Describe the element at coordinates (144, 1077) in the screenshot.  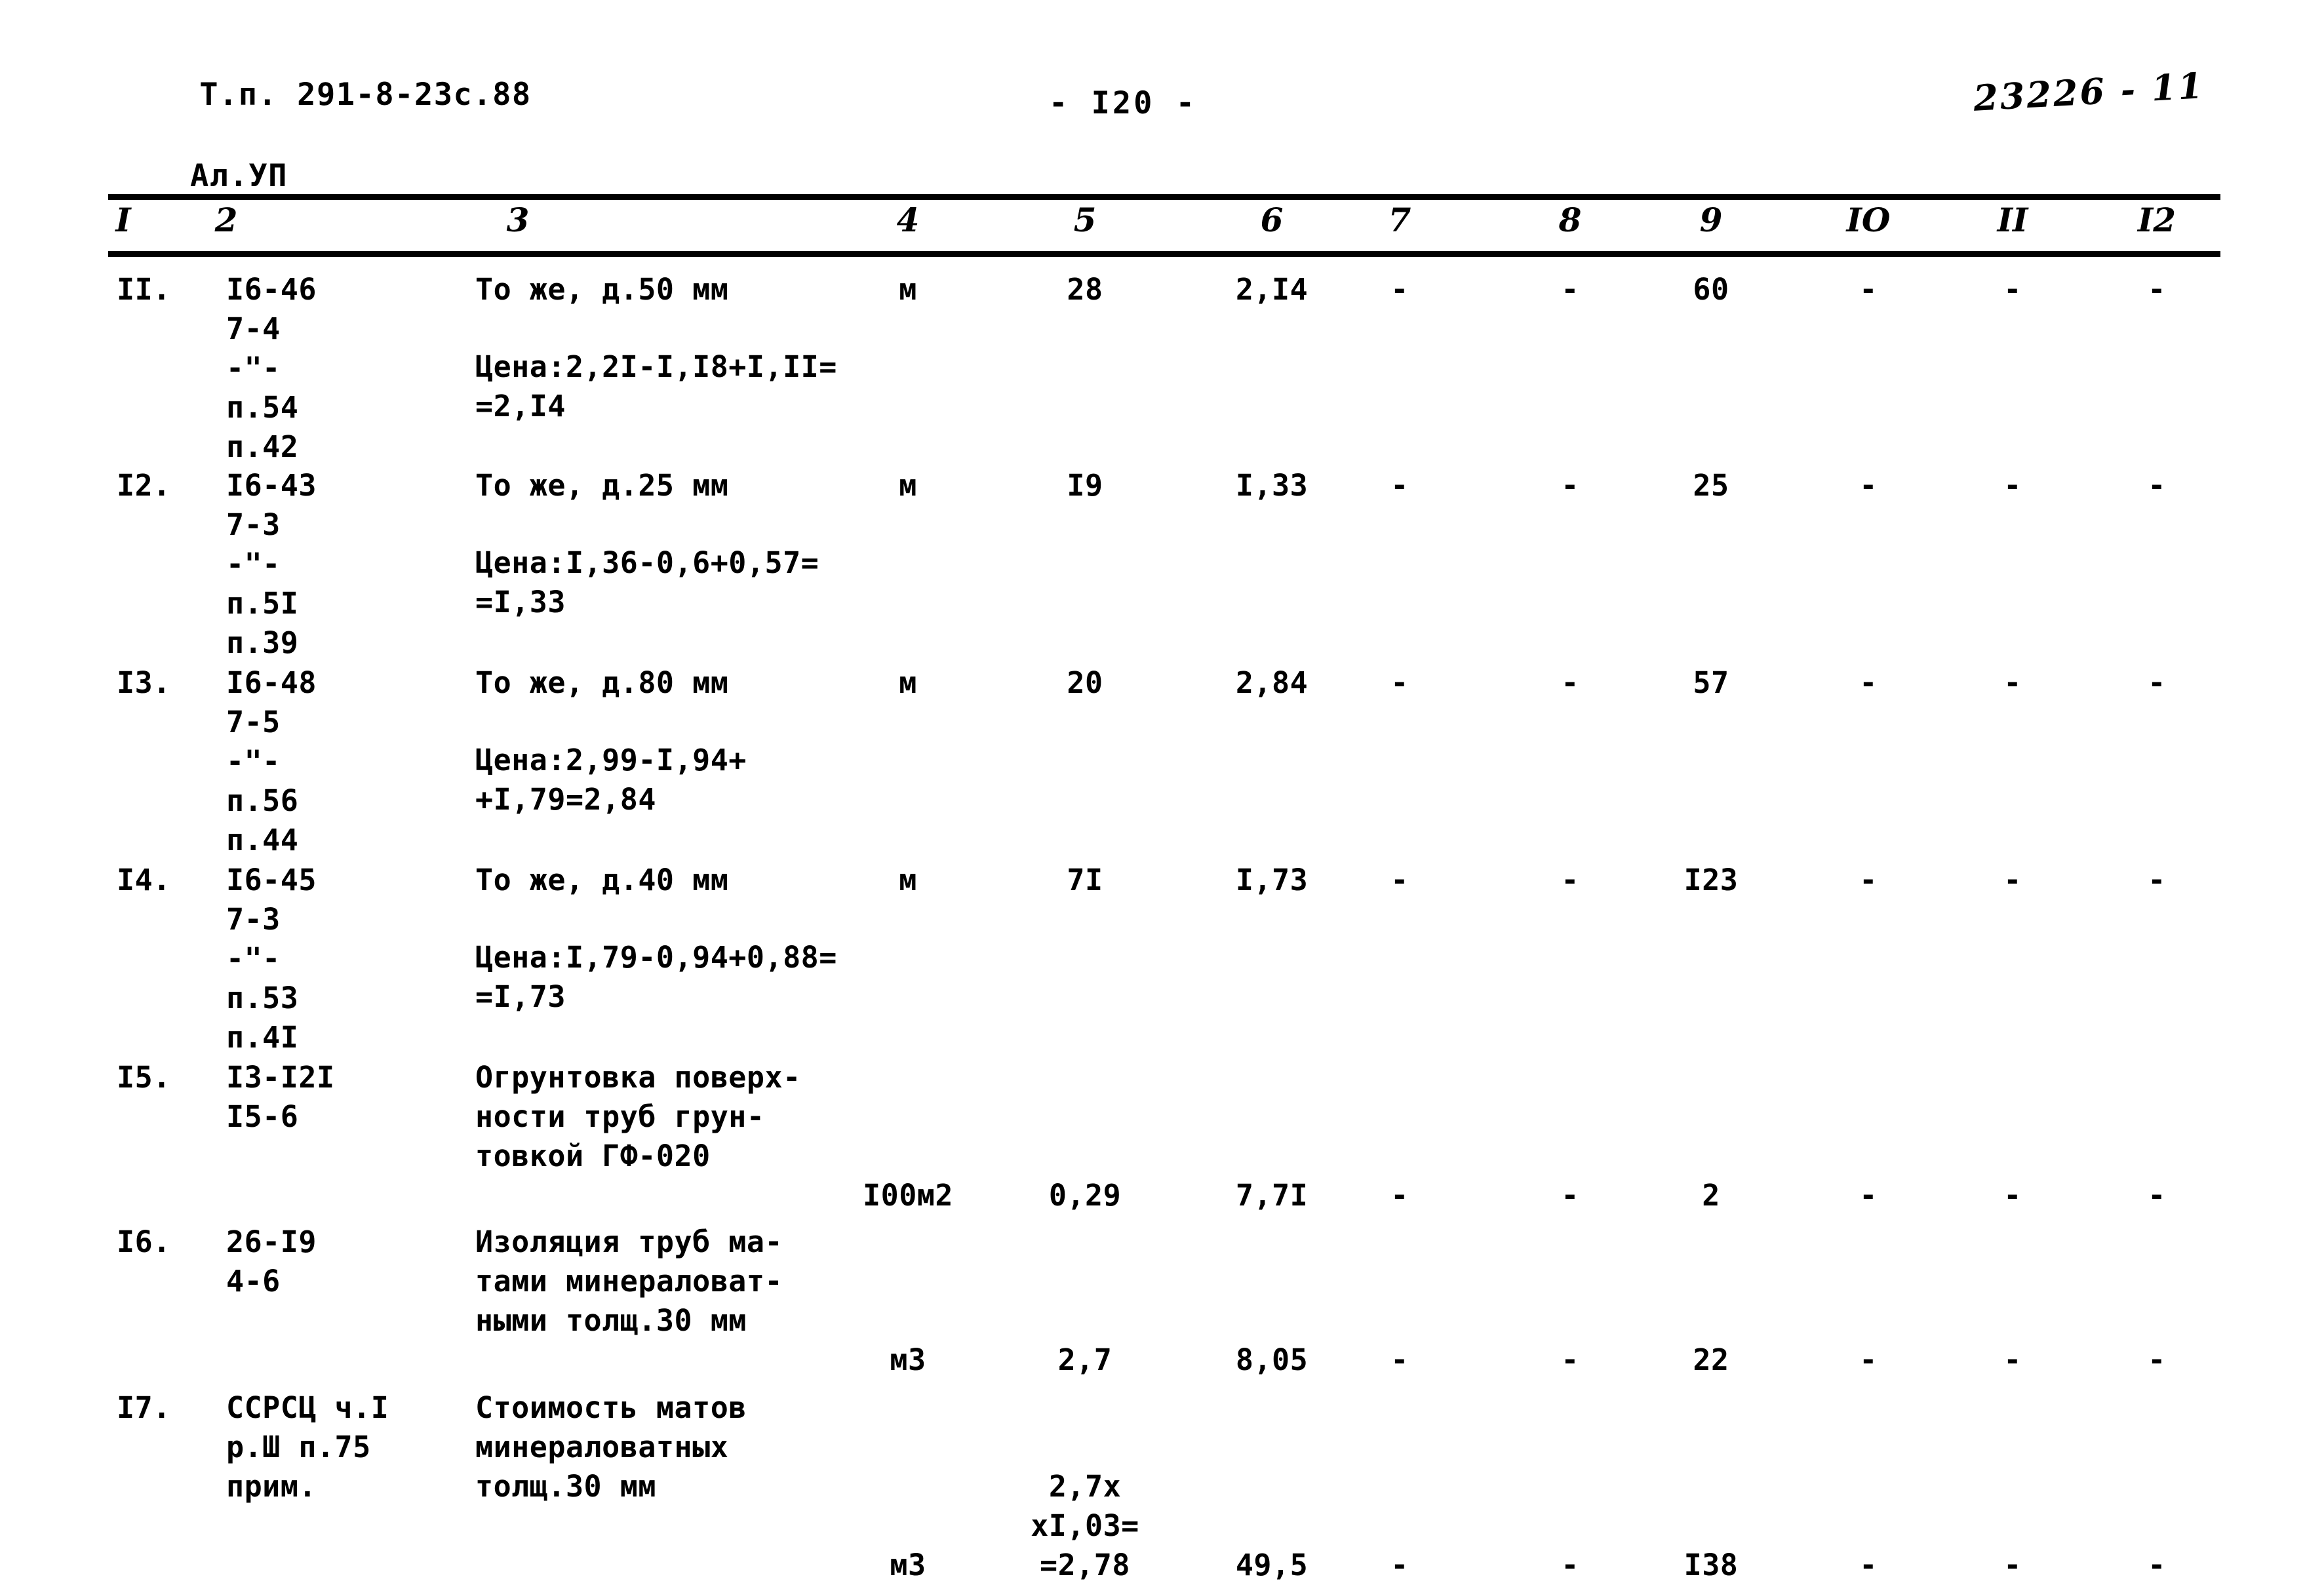
I see `row-number-cell: I5.` at that location.